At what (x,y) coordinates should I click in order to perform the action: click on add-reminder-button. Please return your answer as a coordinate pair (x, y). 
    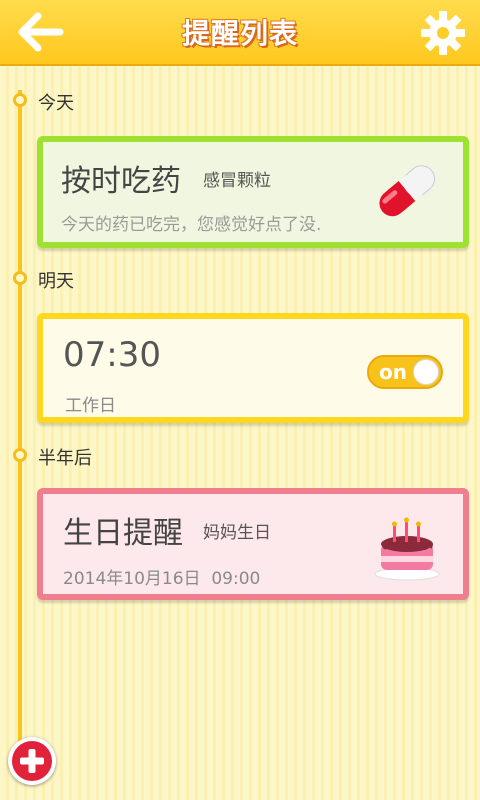
    Looking at the image, I should click on (32, 761).